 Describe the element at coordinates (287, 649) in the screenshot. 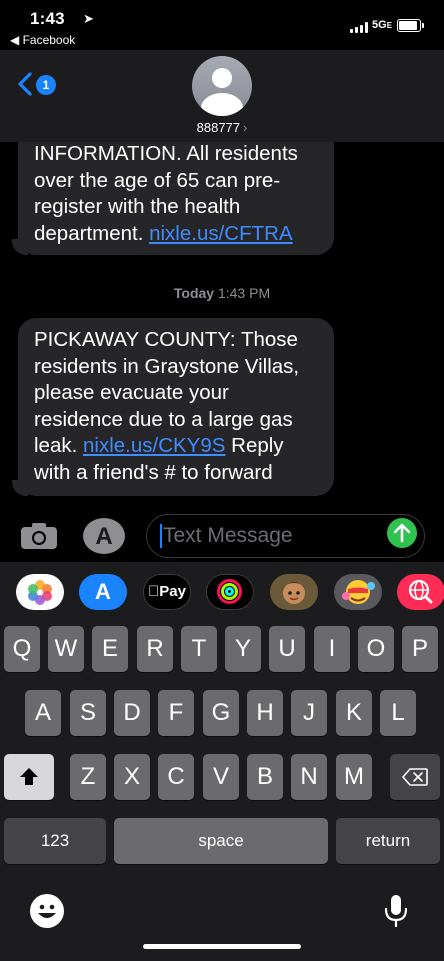

I see `key-u: U` at that location.